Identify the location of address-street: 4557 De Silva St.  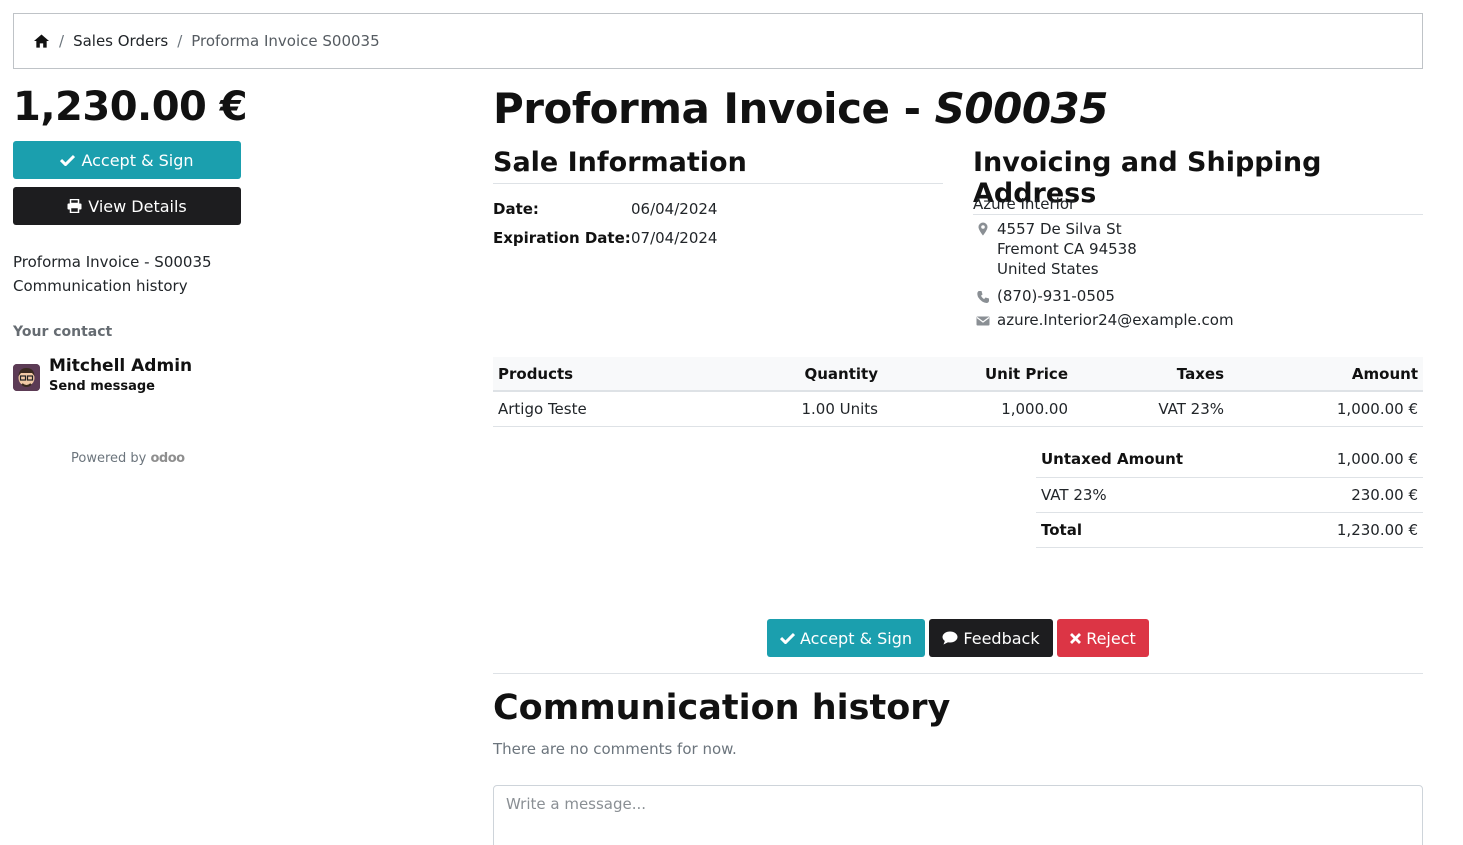
(1059, 229).